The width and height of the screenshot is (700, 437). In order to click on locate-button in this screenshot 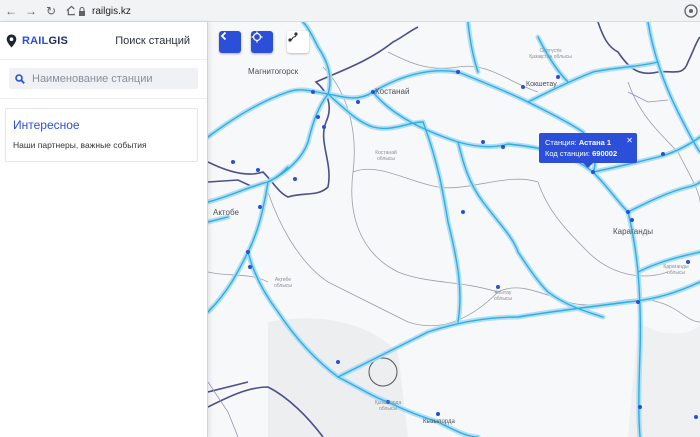, I will do `click(262, 42)`.